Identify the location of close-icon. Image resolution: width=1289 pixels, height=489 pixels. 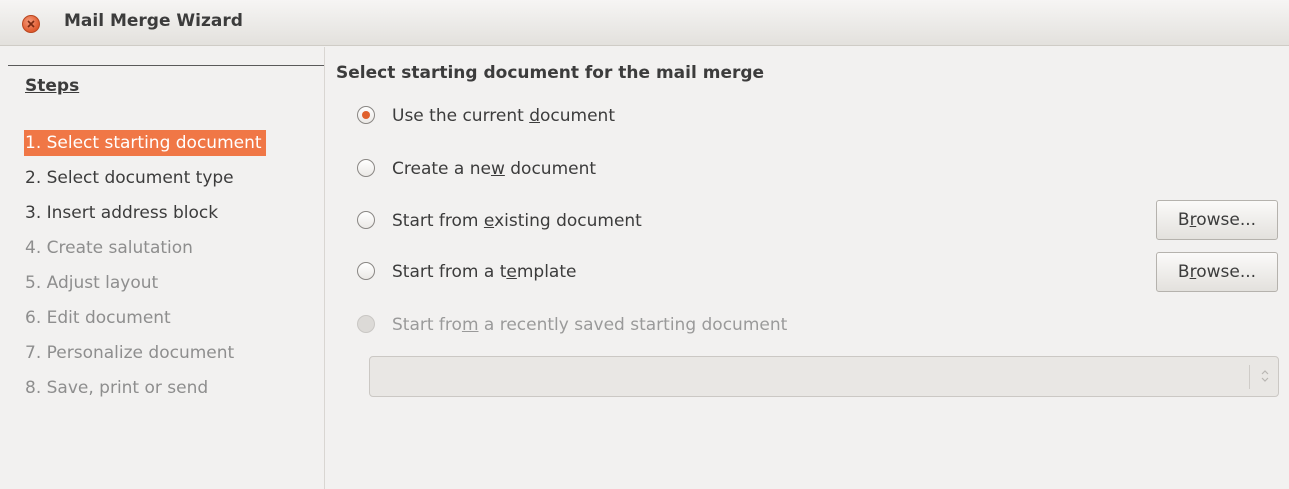
(31, 24).